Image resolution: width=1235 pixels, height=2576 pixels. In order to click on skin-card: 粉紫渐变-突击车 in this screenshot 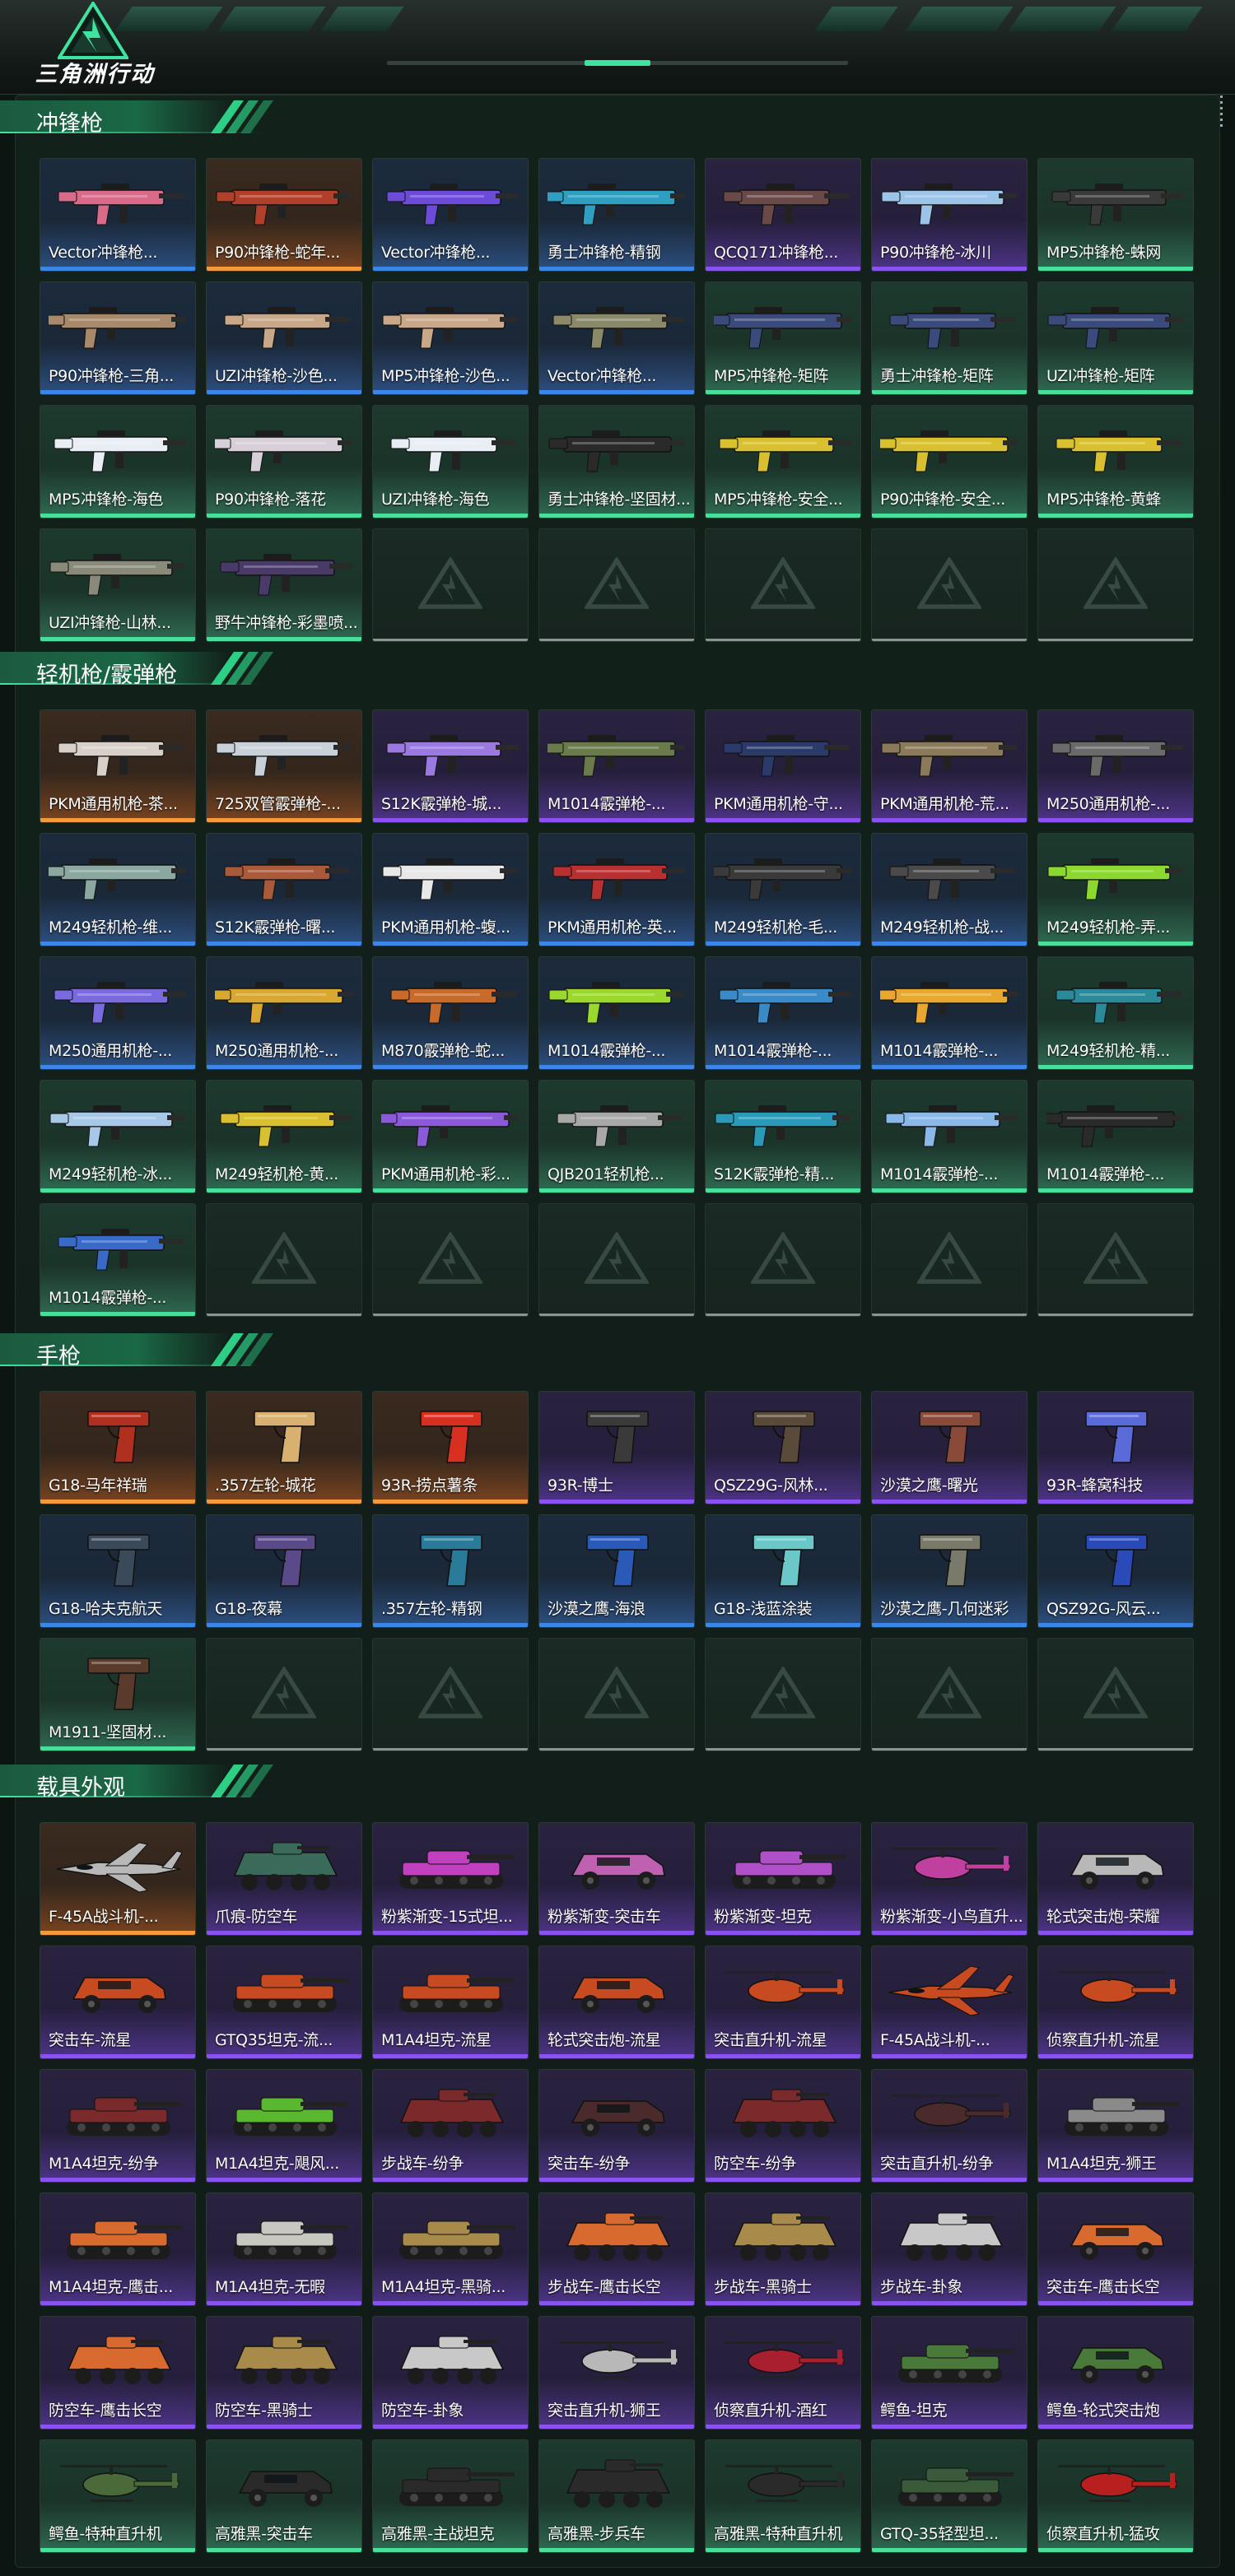, I will do `click(616, 1879)`.